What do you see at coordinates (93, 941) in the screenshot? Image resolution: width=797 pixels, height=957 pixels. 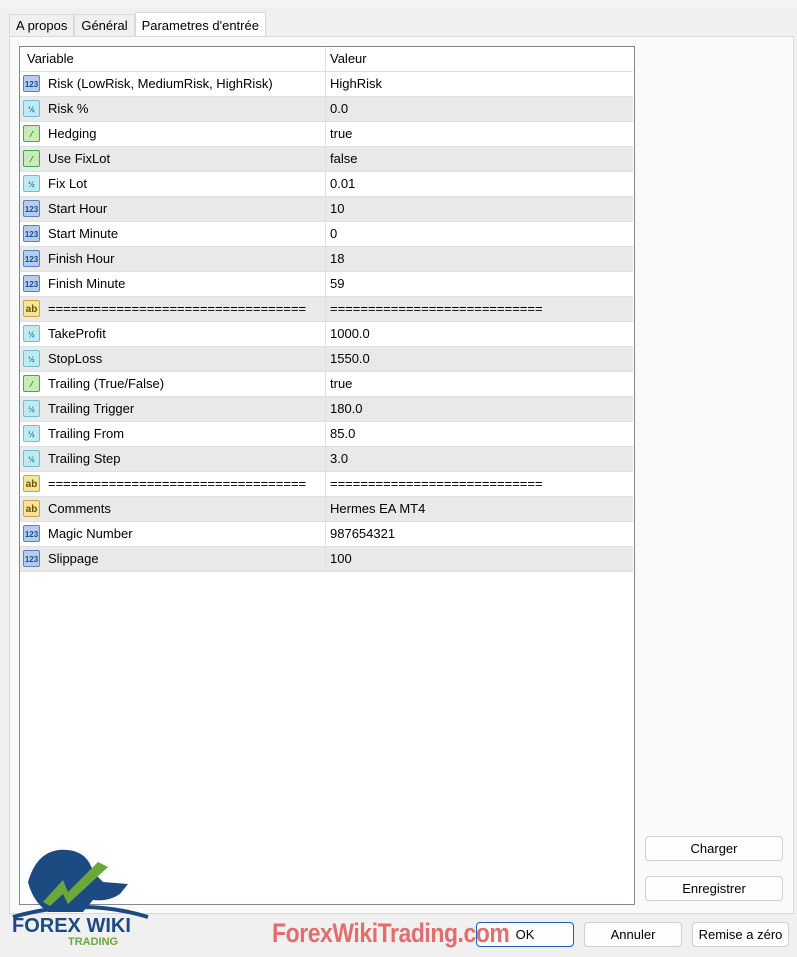 I see `svg-text: TRADING` at bounding box center [93, 941].